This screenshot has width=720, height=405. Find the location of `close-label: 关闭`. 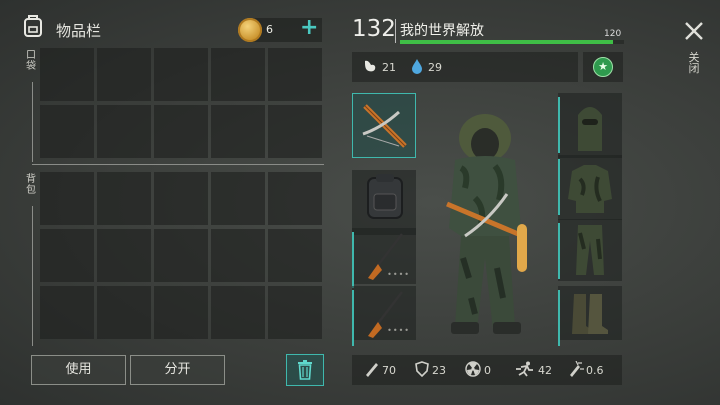

close-label: 关闭 is located at coordinates (694, 63).